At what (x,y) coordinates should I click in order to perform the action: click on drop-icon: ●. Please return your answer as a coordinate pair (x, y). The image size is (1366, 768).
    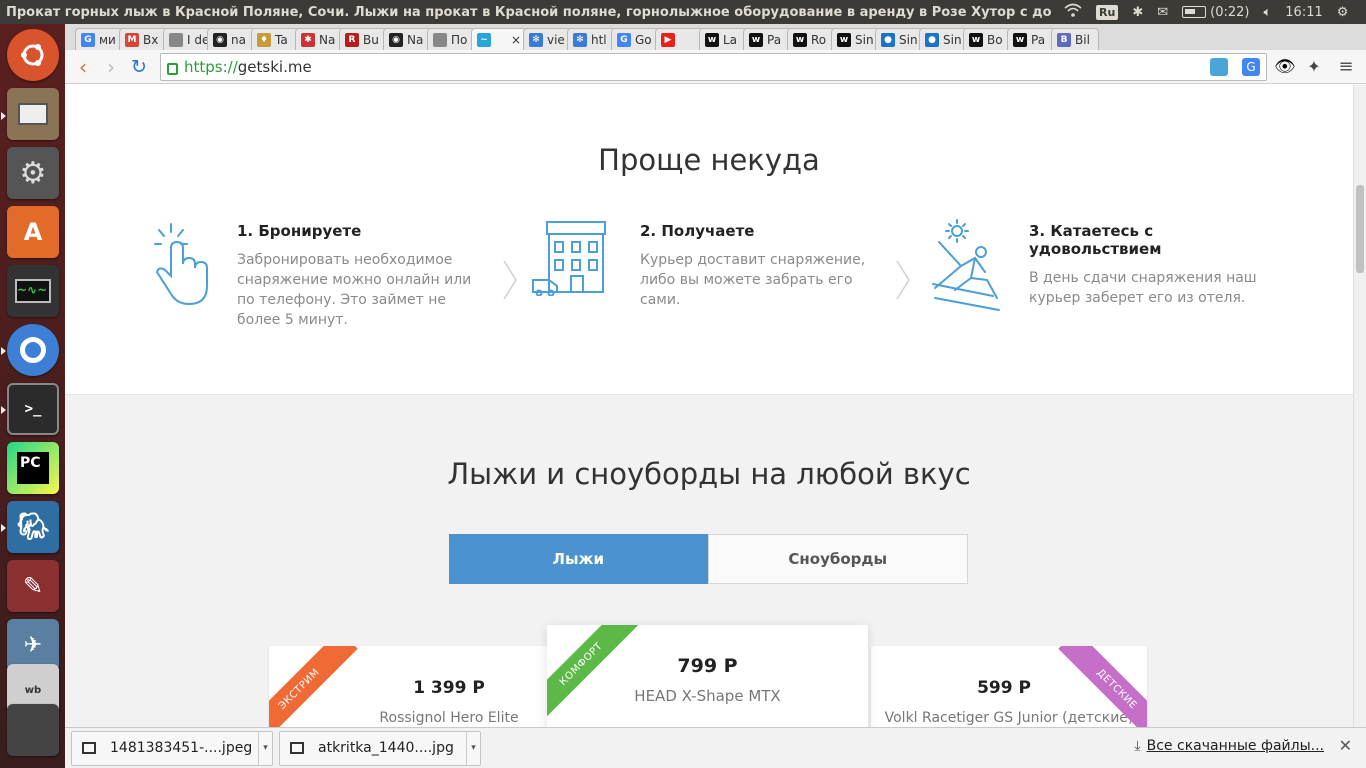
    Looking at the image, I should click on (888, 39).